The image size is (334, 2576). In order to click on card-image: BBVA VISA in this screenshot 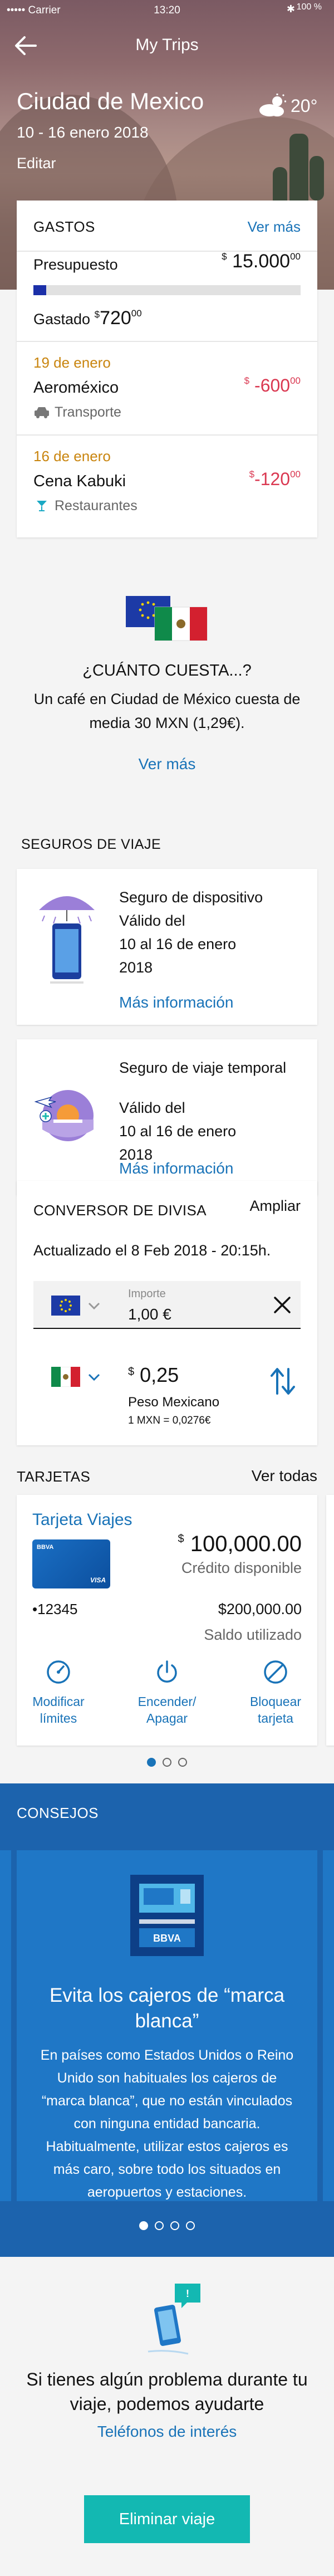, I will do `click(71, 1564)`.